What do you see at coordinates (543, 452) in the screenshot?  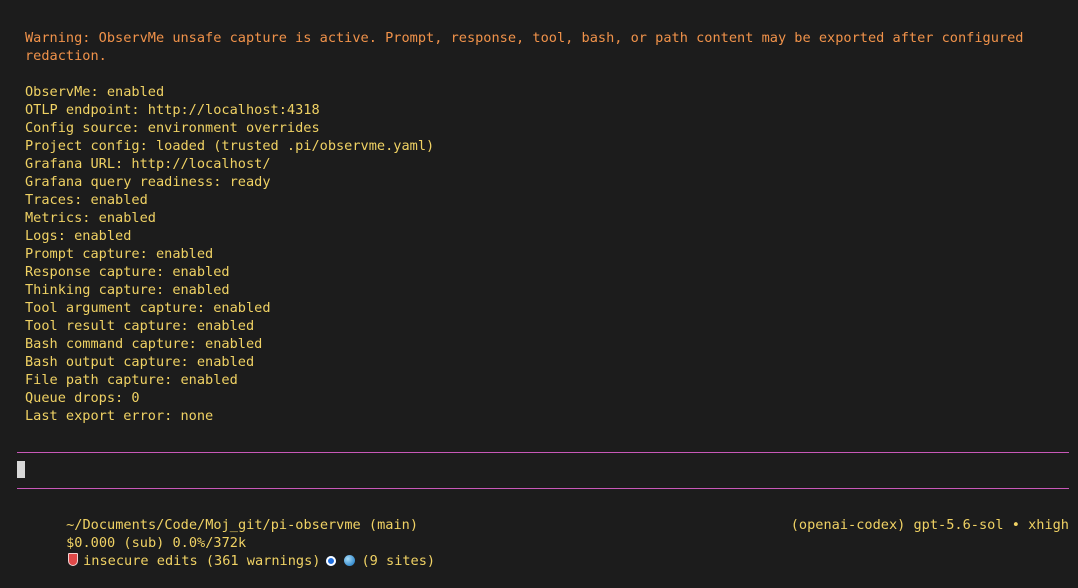 I see `input-top-divider` at bounding box center [543, 452].